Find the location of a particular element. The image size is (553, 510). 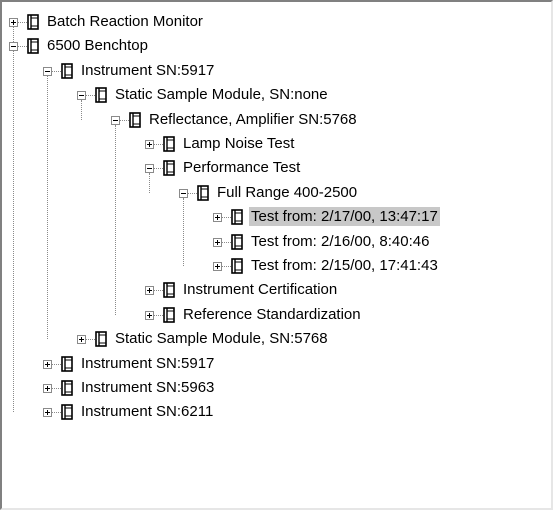

tree-node-label: Test from: 2/17/00, 13:47:17 is located at coordinates (344, 217).